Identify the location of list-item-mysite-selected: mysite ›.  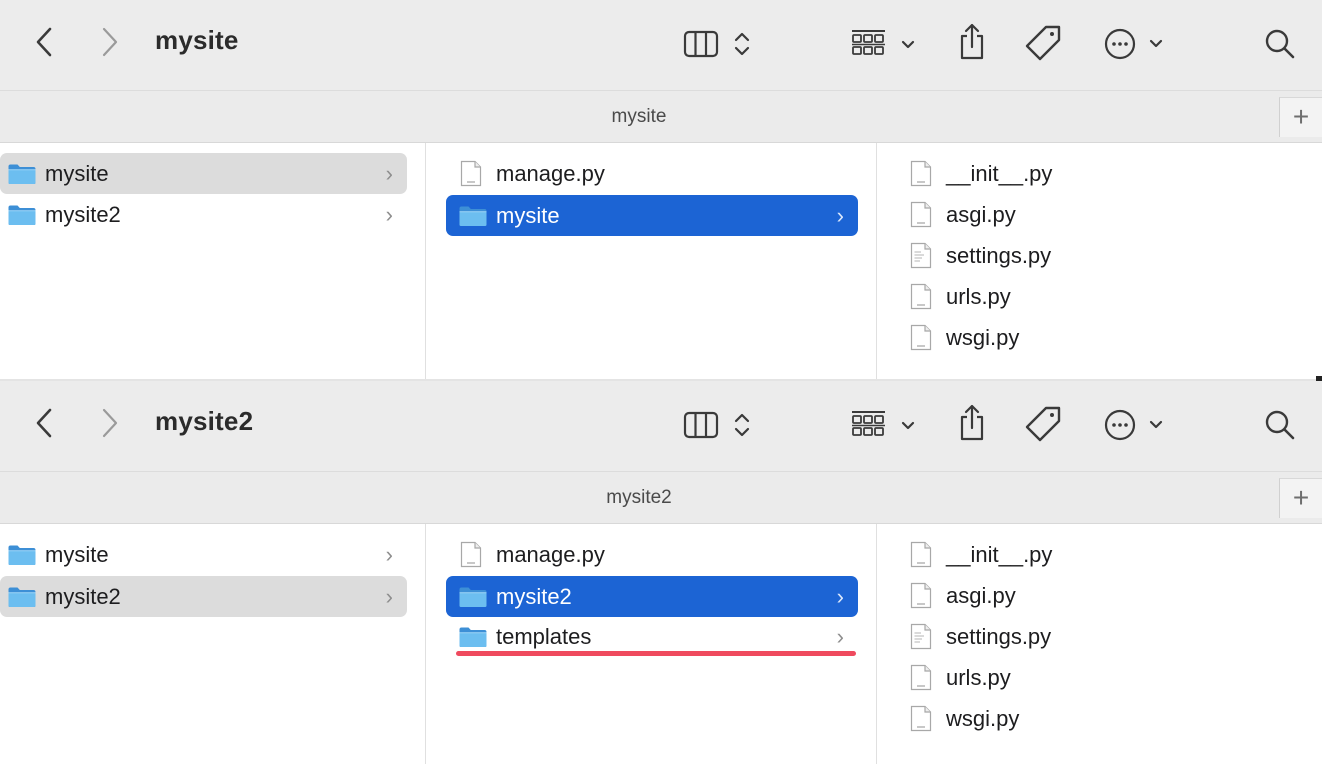
(652, 215).